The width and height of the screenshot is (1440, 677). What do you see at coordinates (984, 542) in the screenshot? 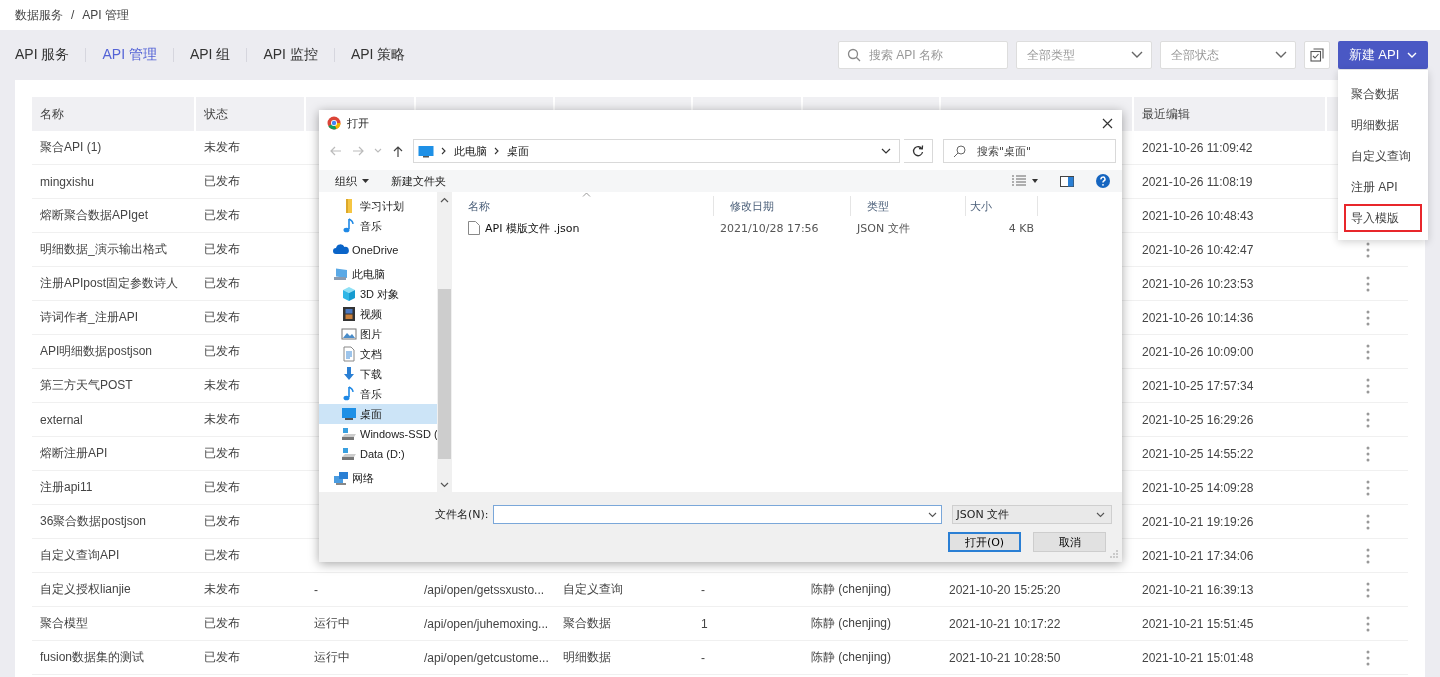
I see `open-button: 打开(O)` at bounding box center [984, 542].